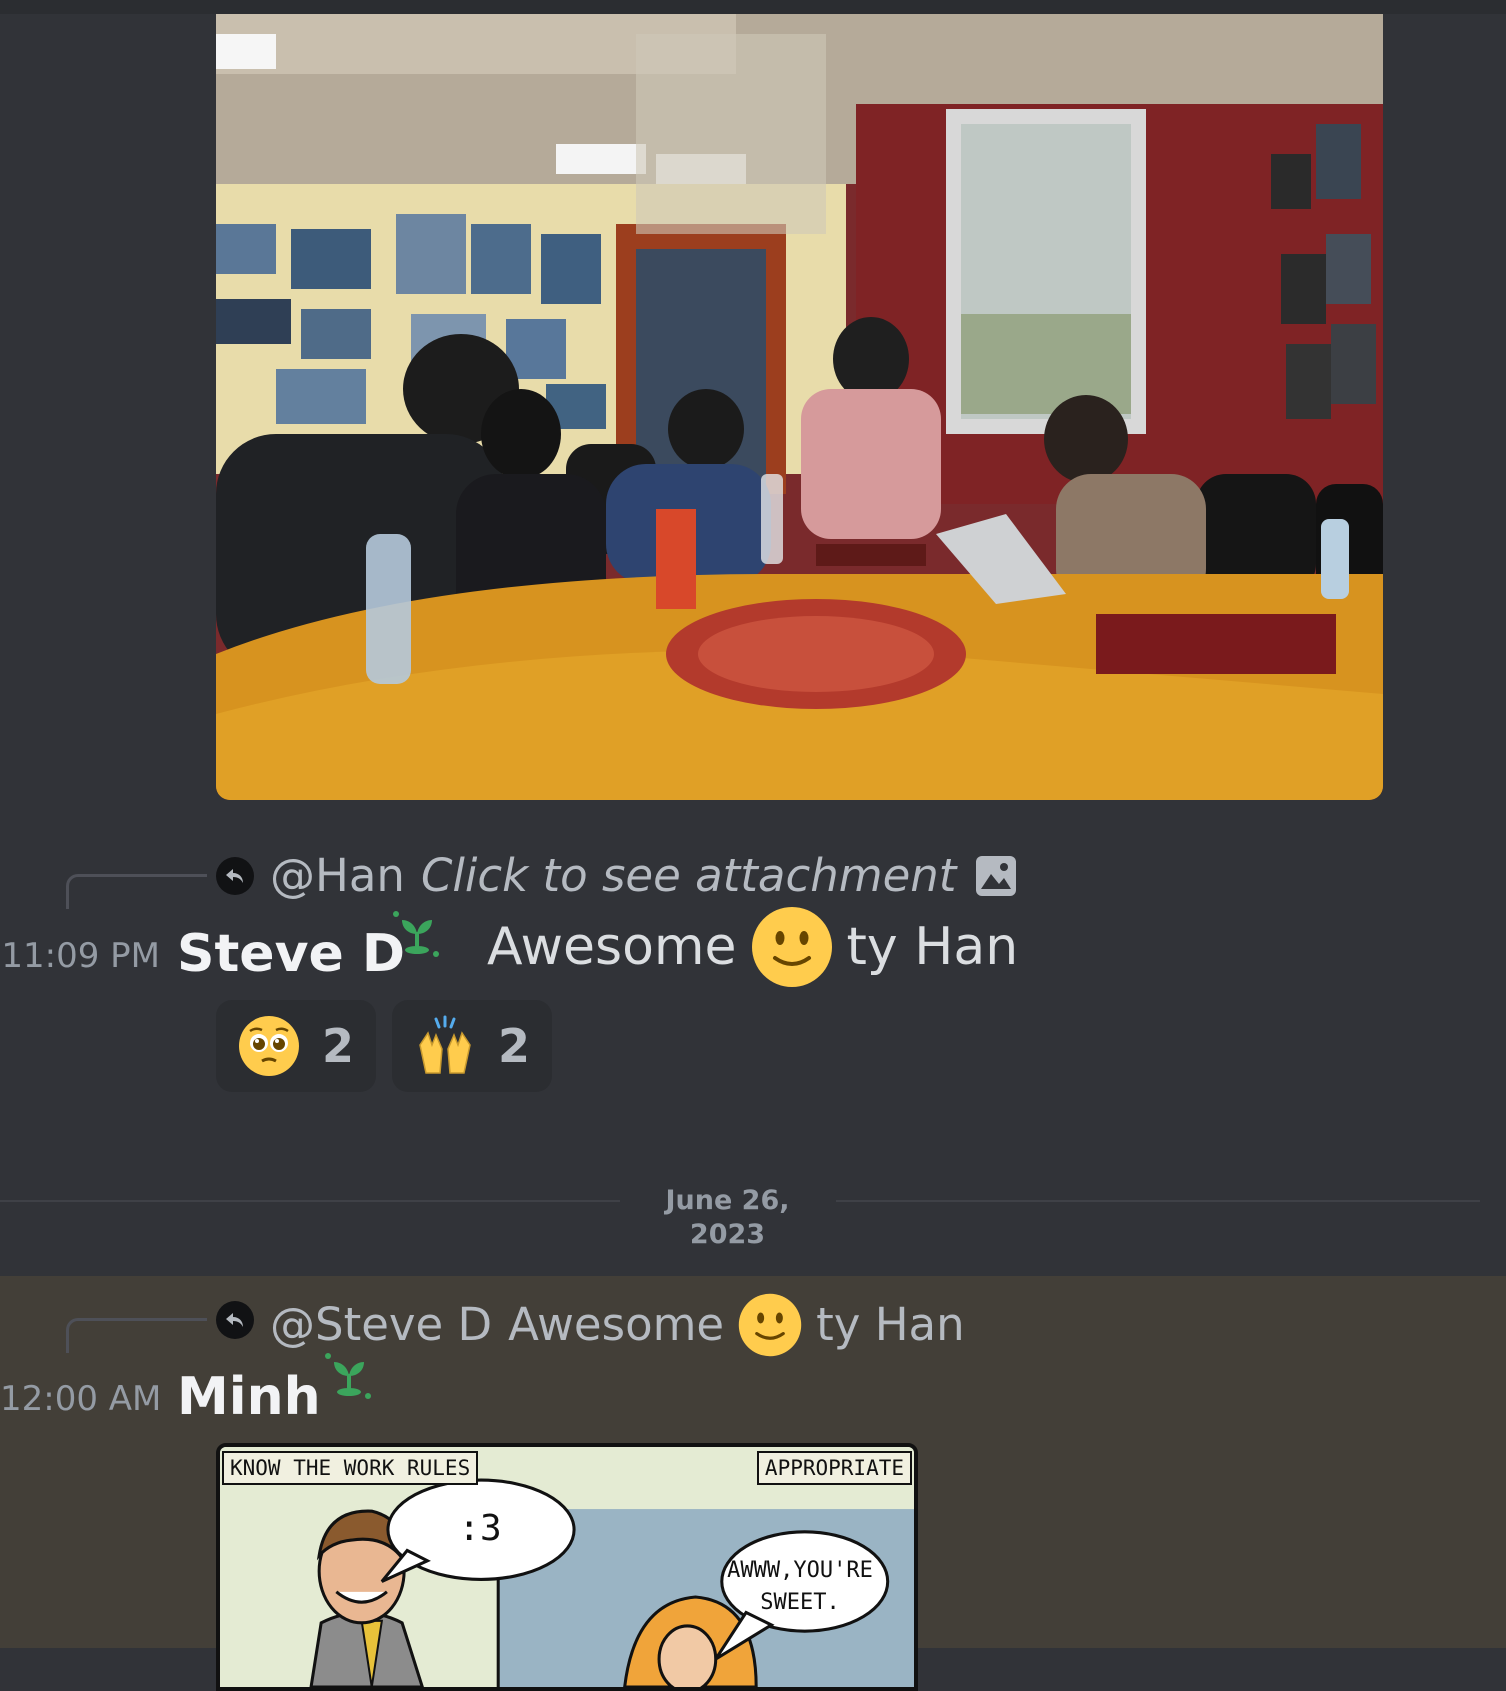 The height and width of the screenshot is (1691, 1506). Describe the element at coordinates (80, 956) in the screenshot. I see `message-timestamp: 11:09 PM` at that location.